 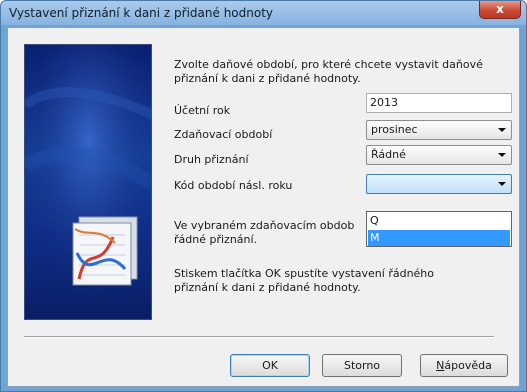 I want to click on code-dropdown-list: Q M, so click(x=439, y=229).